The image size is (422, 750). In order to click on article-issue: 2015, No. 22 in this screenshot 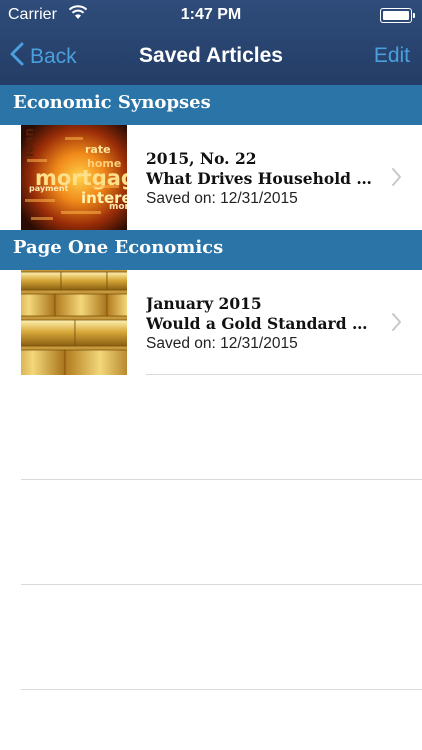, I will do `click(201, 158)`.